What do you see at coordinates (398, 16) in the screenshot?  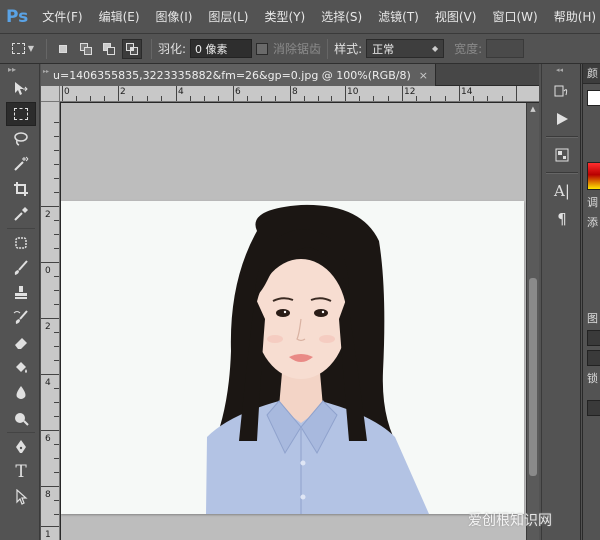 I see `menu-filter: 滤镜(T)` at bounding box center [398, 16].